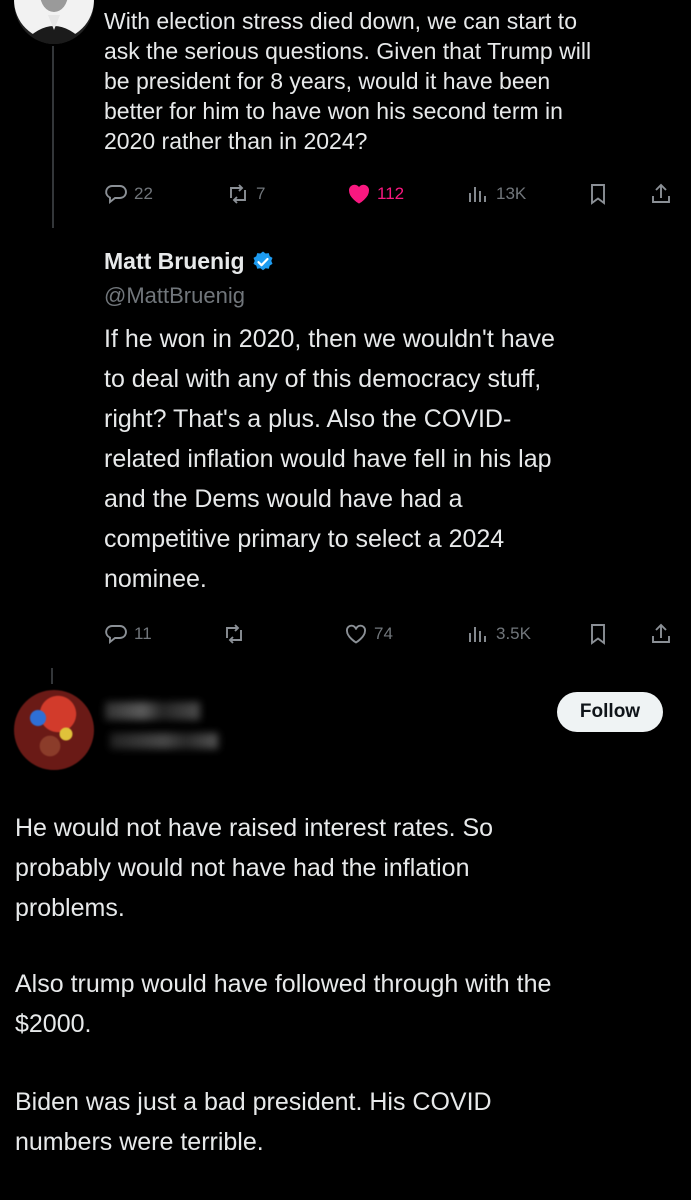 This screenshot has height=1200, width=691. I want to click on repost-button, so click(234, 634).